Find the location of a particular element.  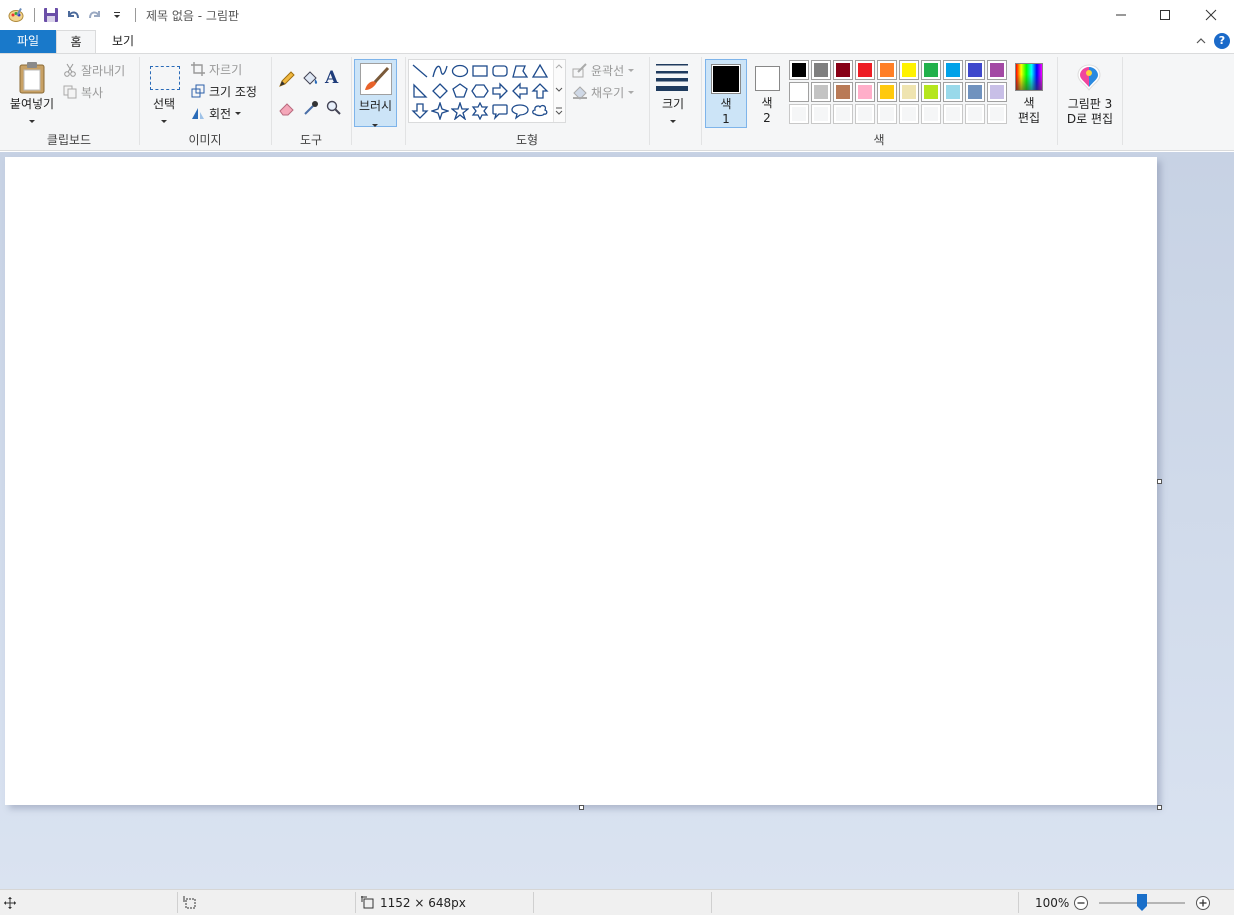

tab-file: 파일 is located at coordinates (28, 41).